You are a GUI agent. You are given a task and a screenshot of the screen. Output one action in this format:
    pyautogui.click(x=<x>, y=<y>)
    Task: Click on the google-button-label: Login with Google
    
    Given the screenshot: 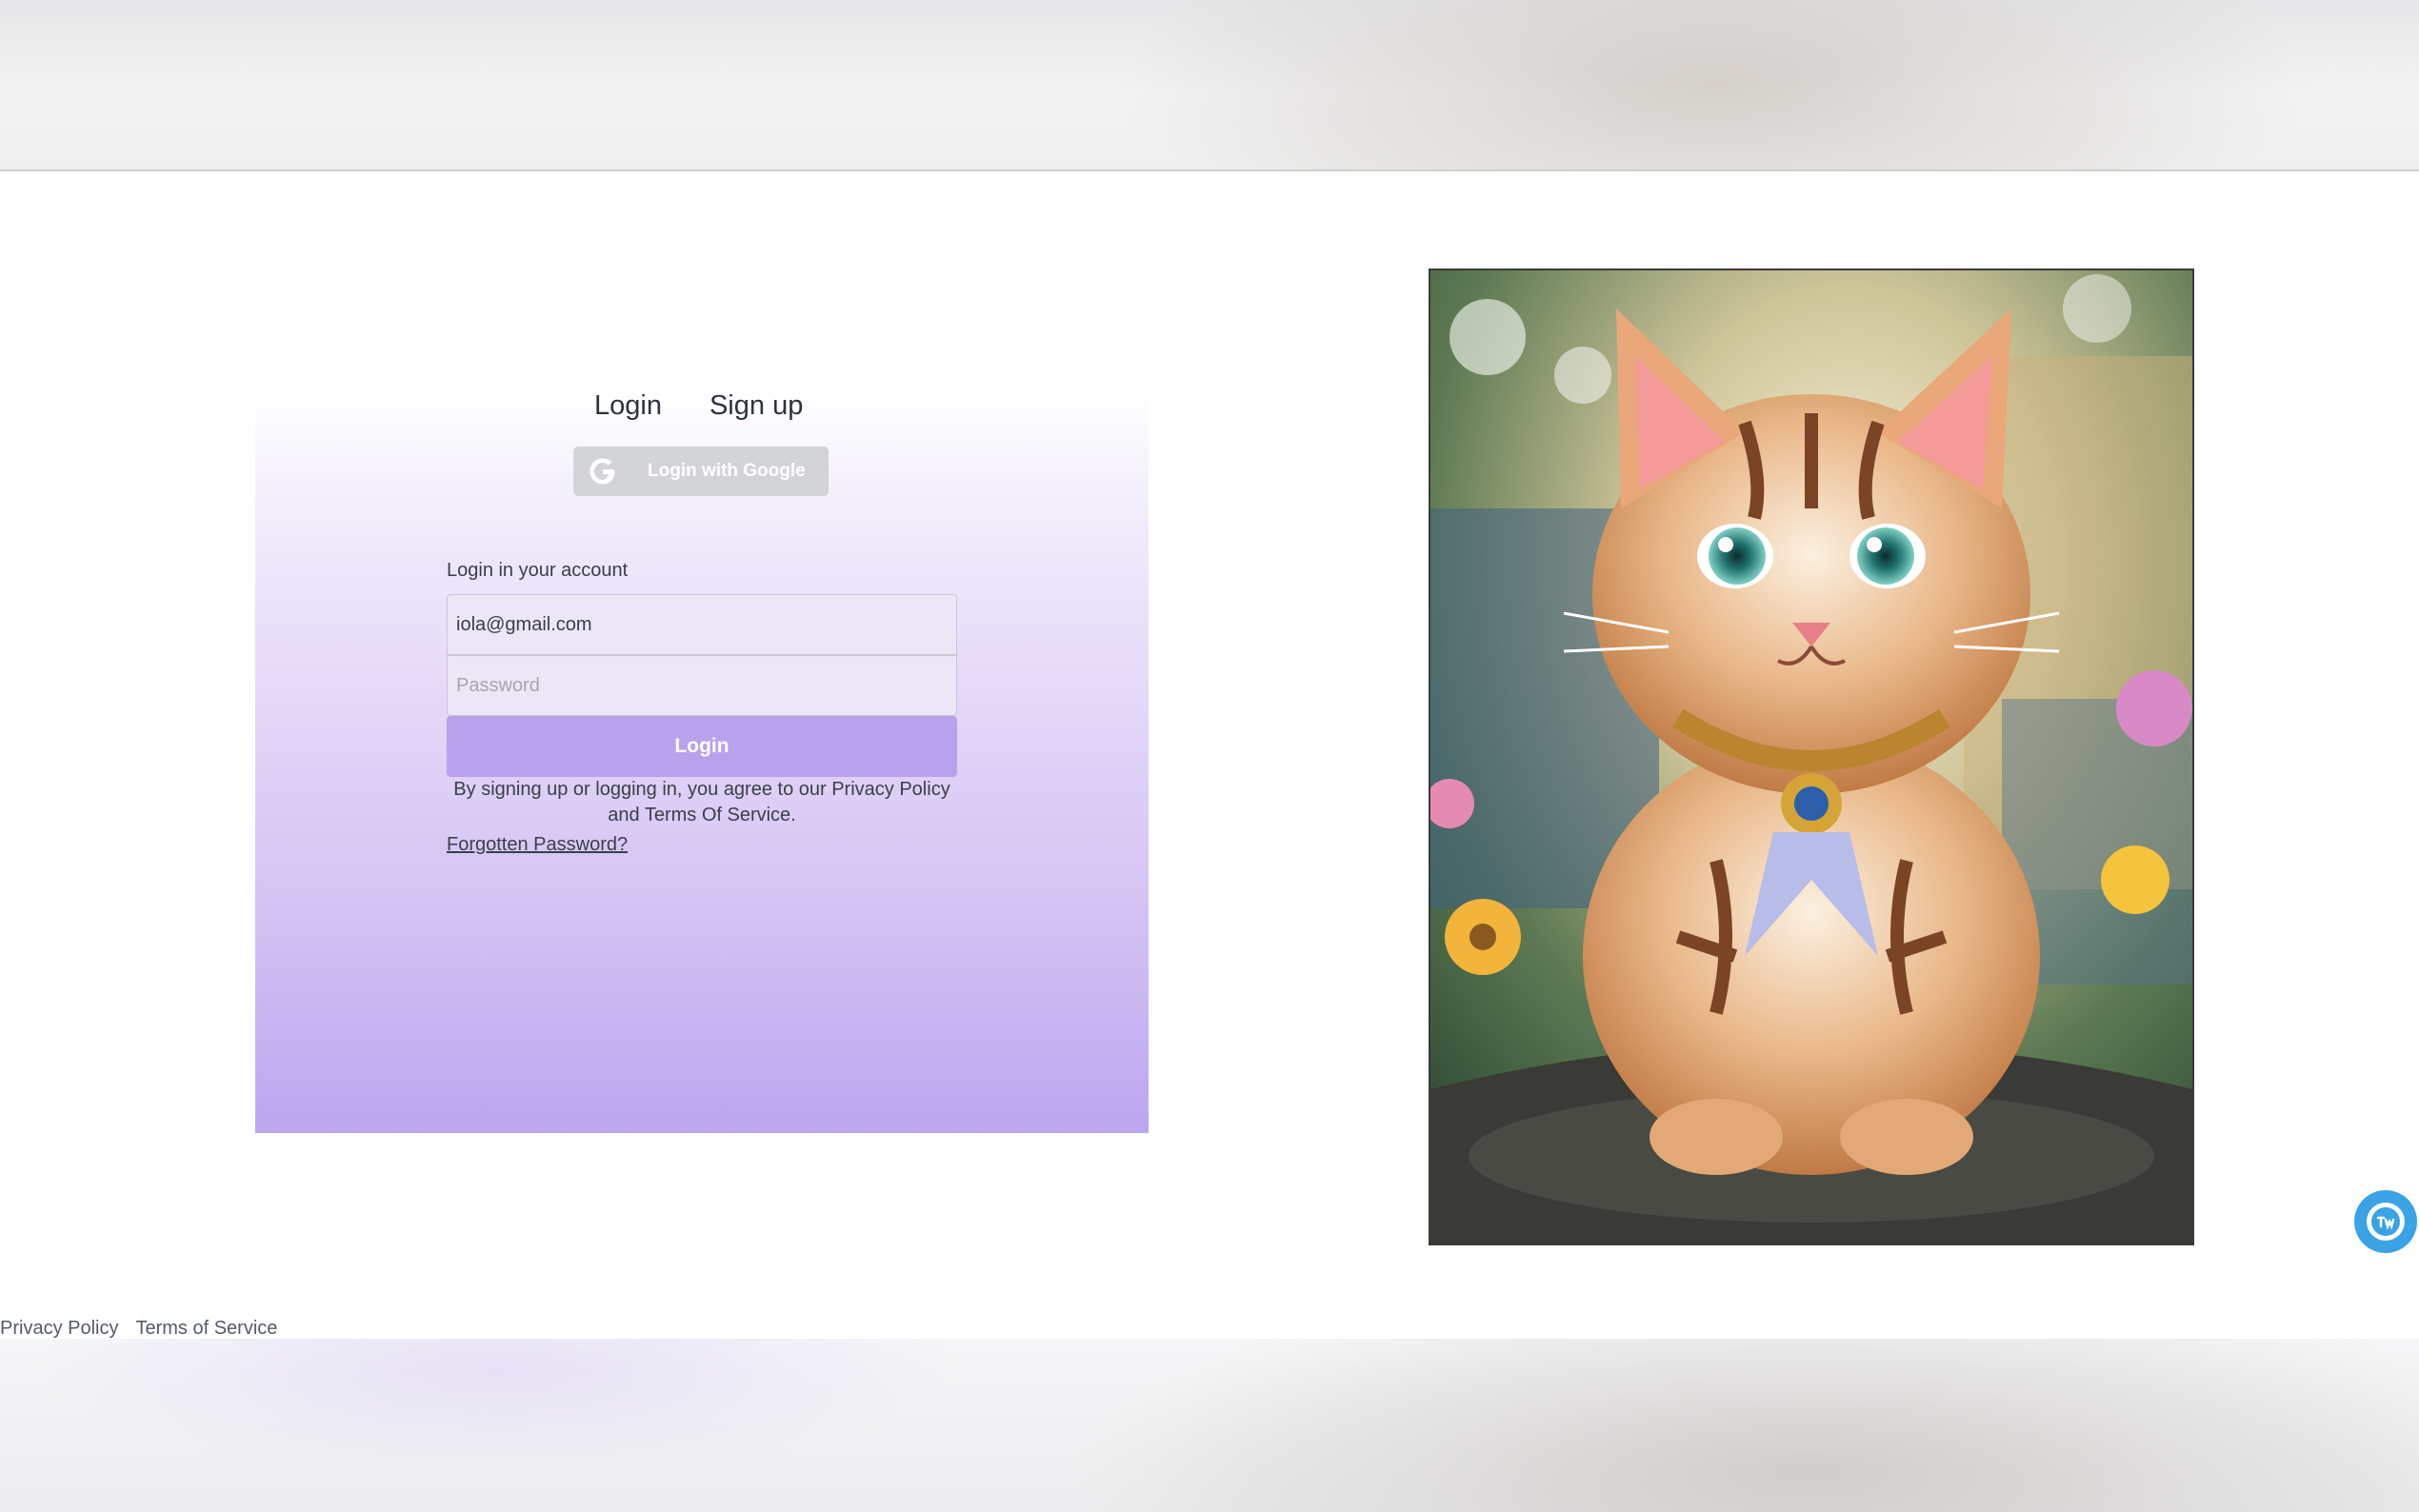 What is the action you would take?
    pyautogui.click(x=727, y=471)
    